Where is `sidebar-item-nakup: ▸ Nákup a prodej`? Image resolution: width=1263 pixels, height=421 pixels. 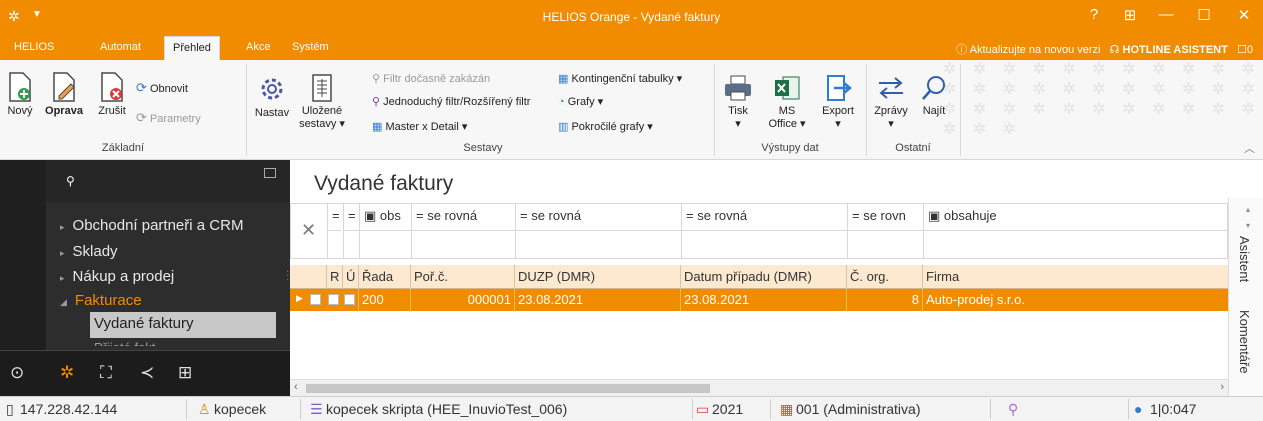 sidebar-item-nakup: ▸ Nákup a prodej is located at coordinates (117, 276).